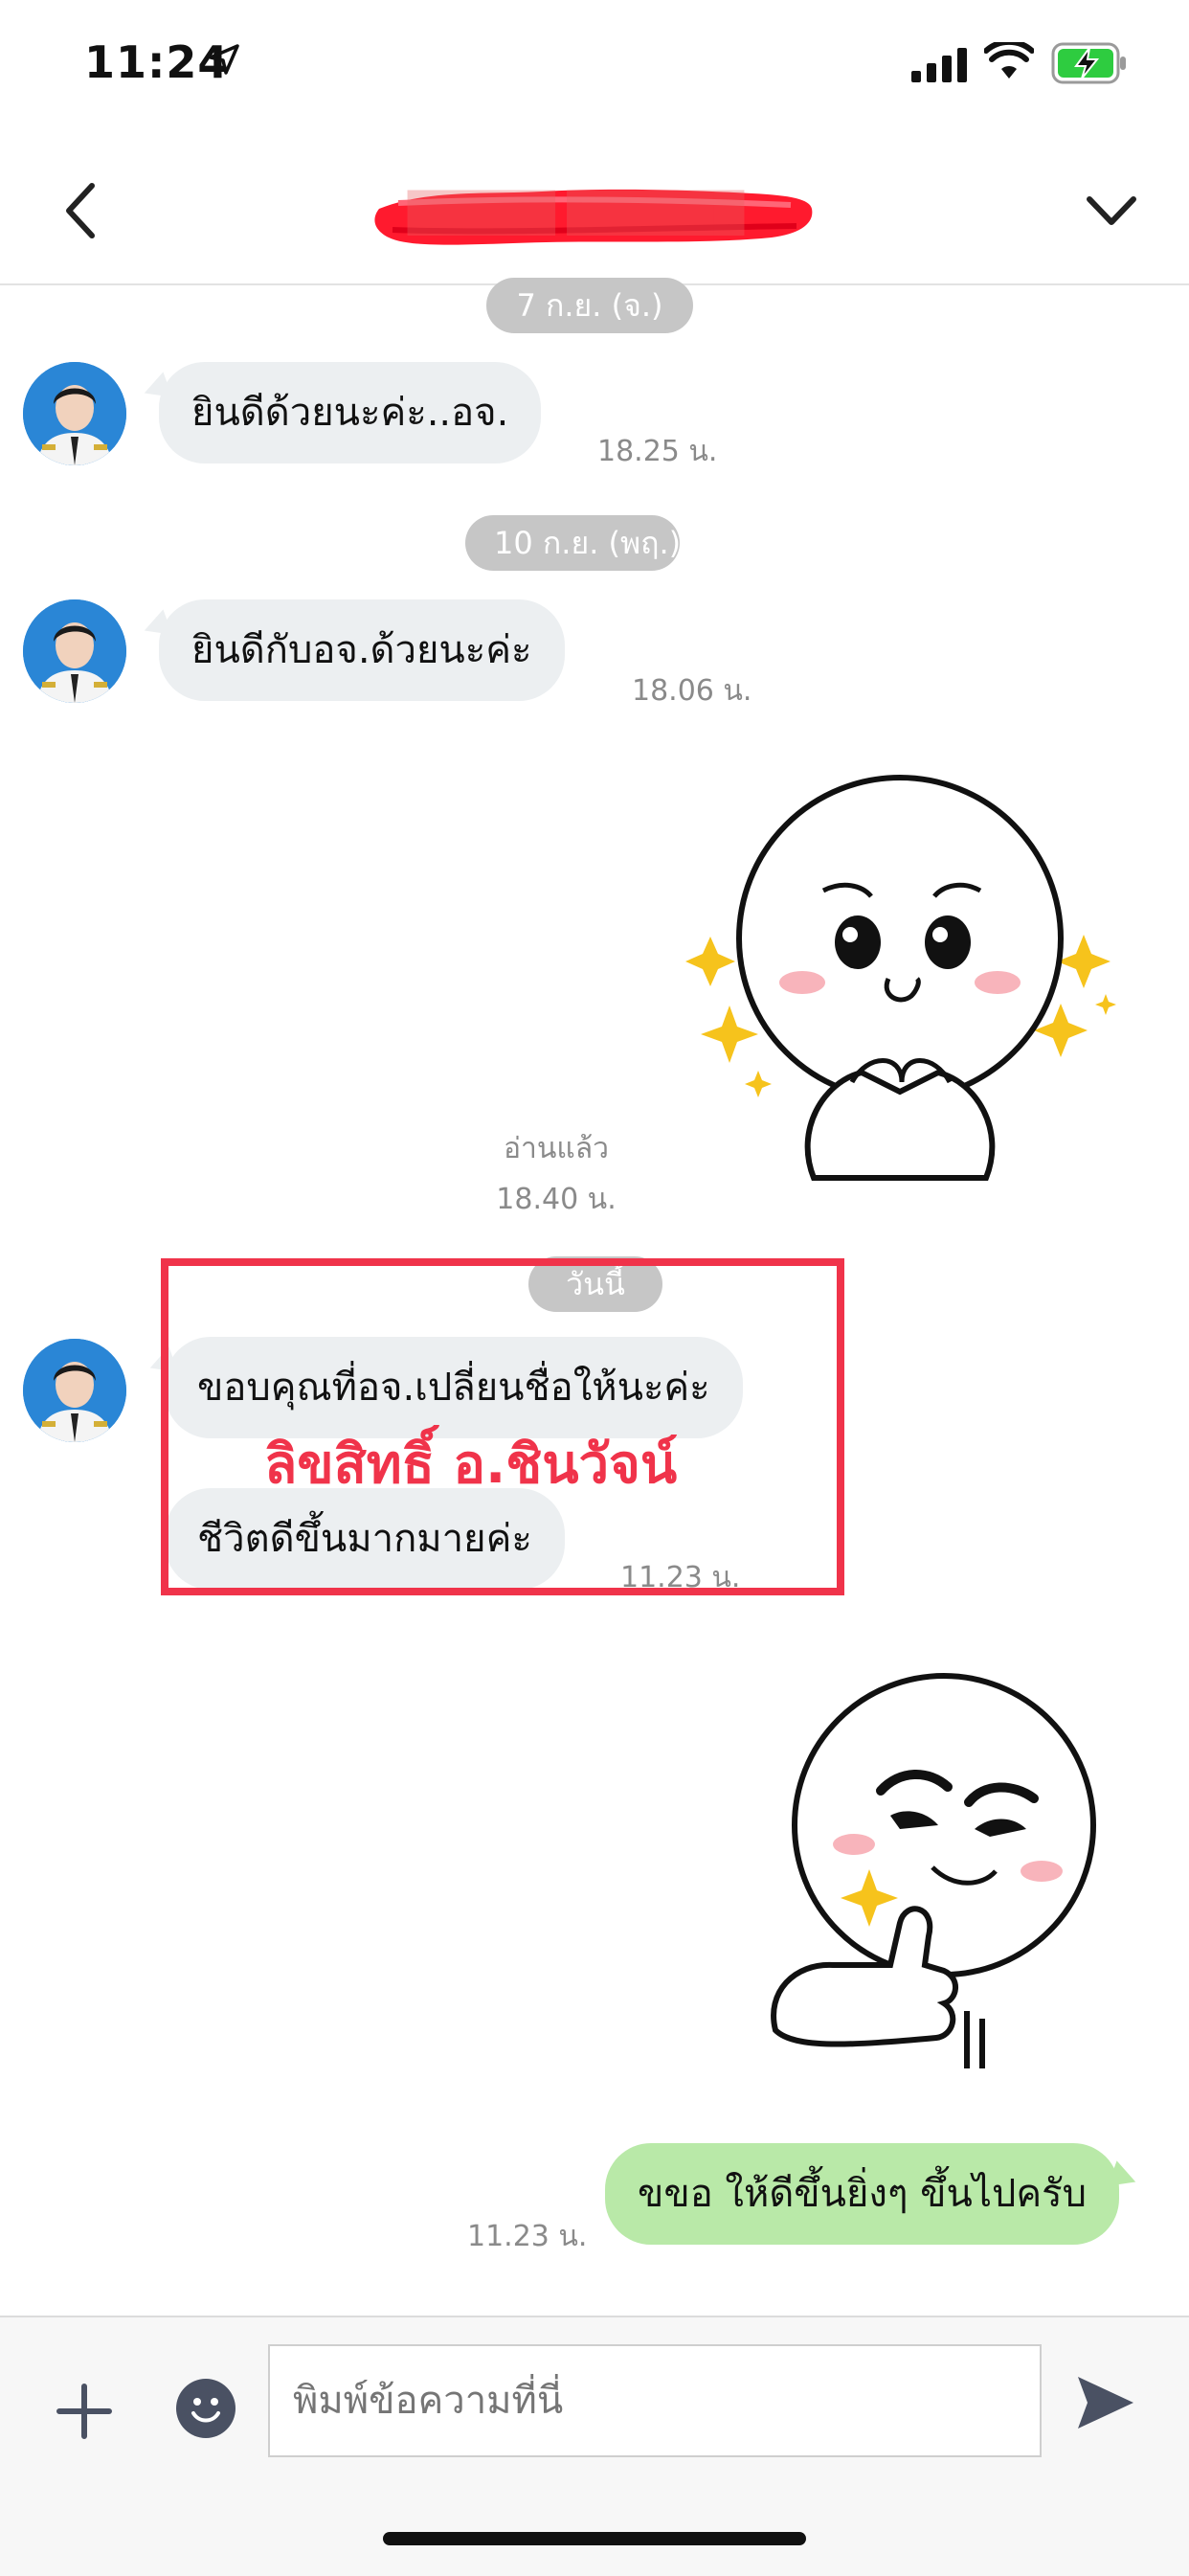 The width and height of the screenshot is (1189, 2576). What do you see at coordinates (1088, 63) in the screenshot?
I see `battery-charging-icon` at bounding box center [1088, 63].